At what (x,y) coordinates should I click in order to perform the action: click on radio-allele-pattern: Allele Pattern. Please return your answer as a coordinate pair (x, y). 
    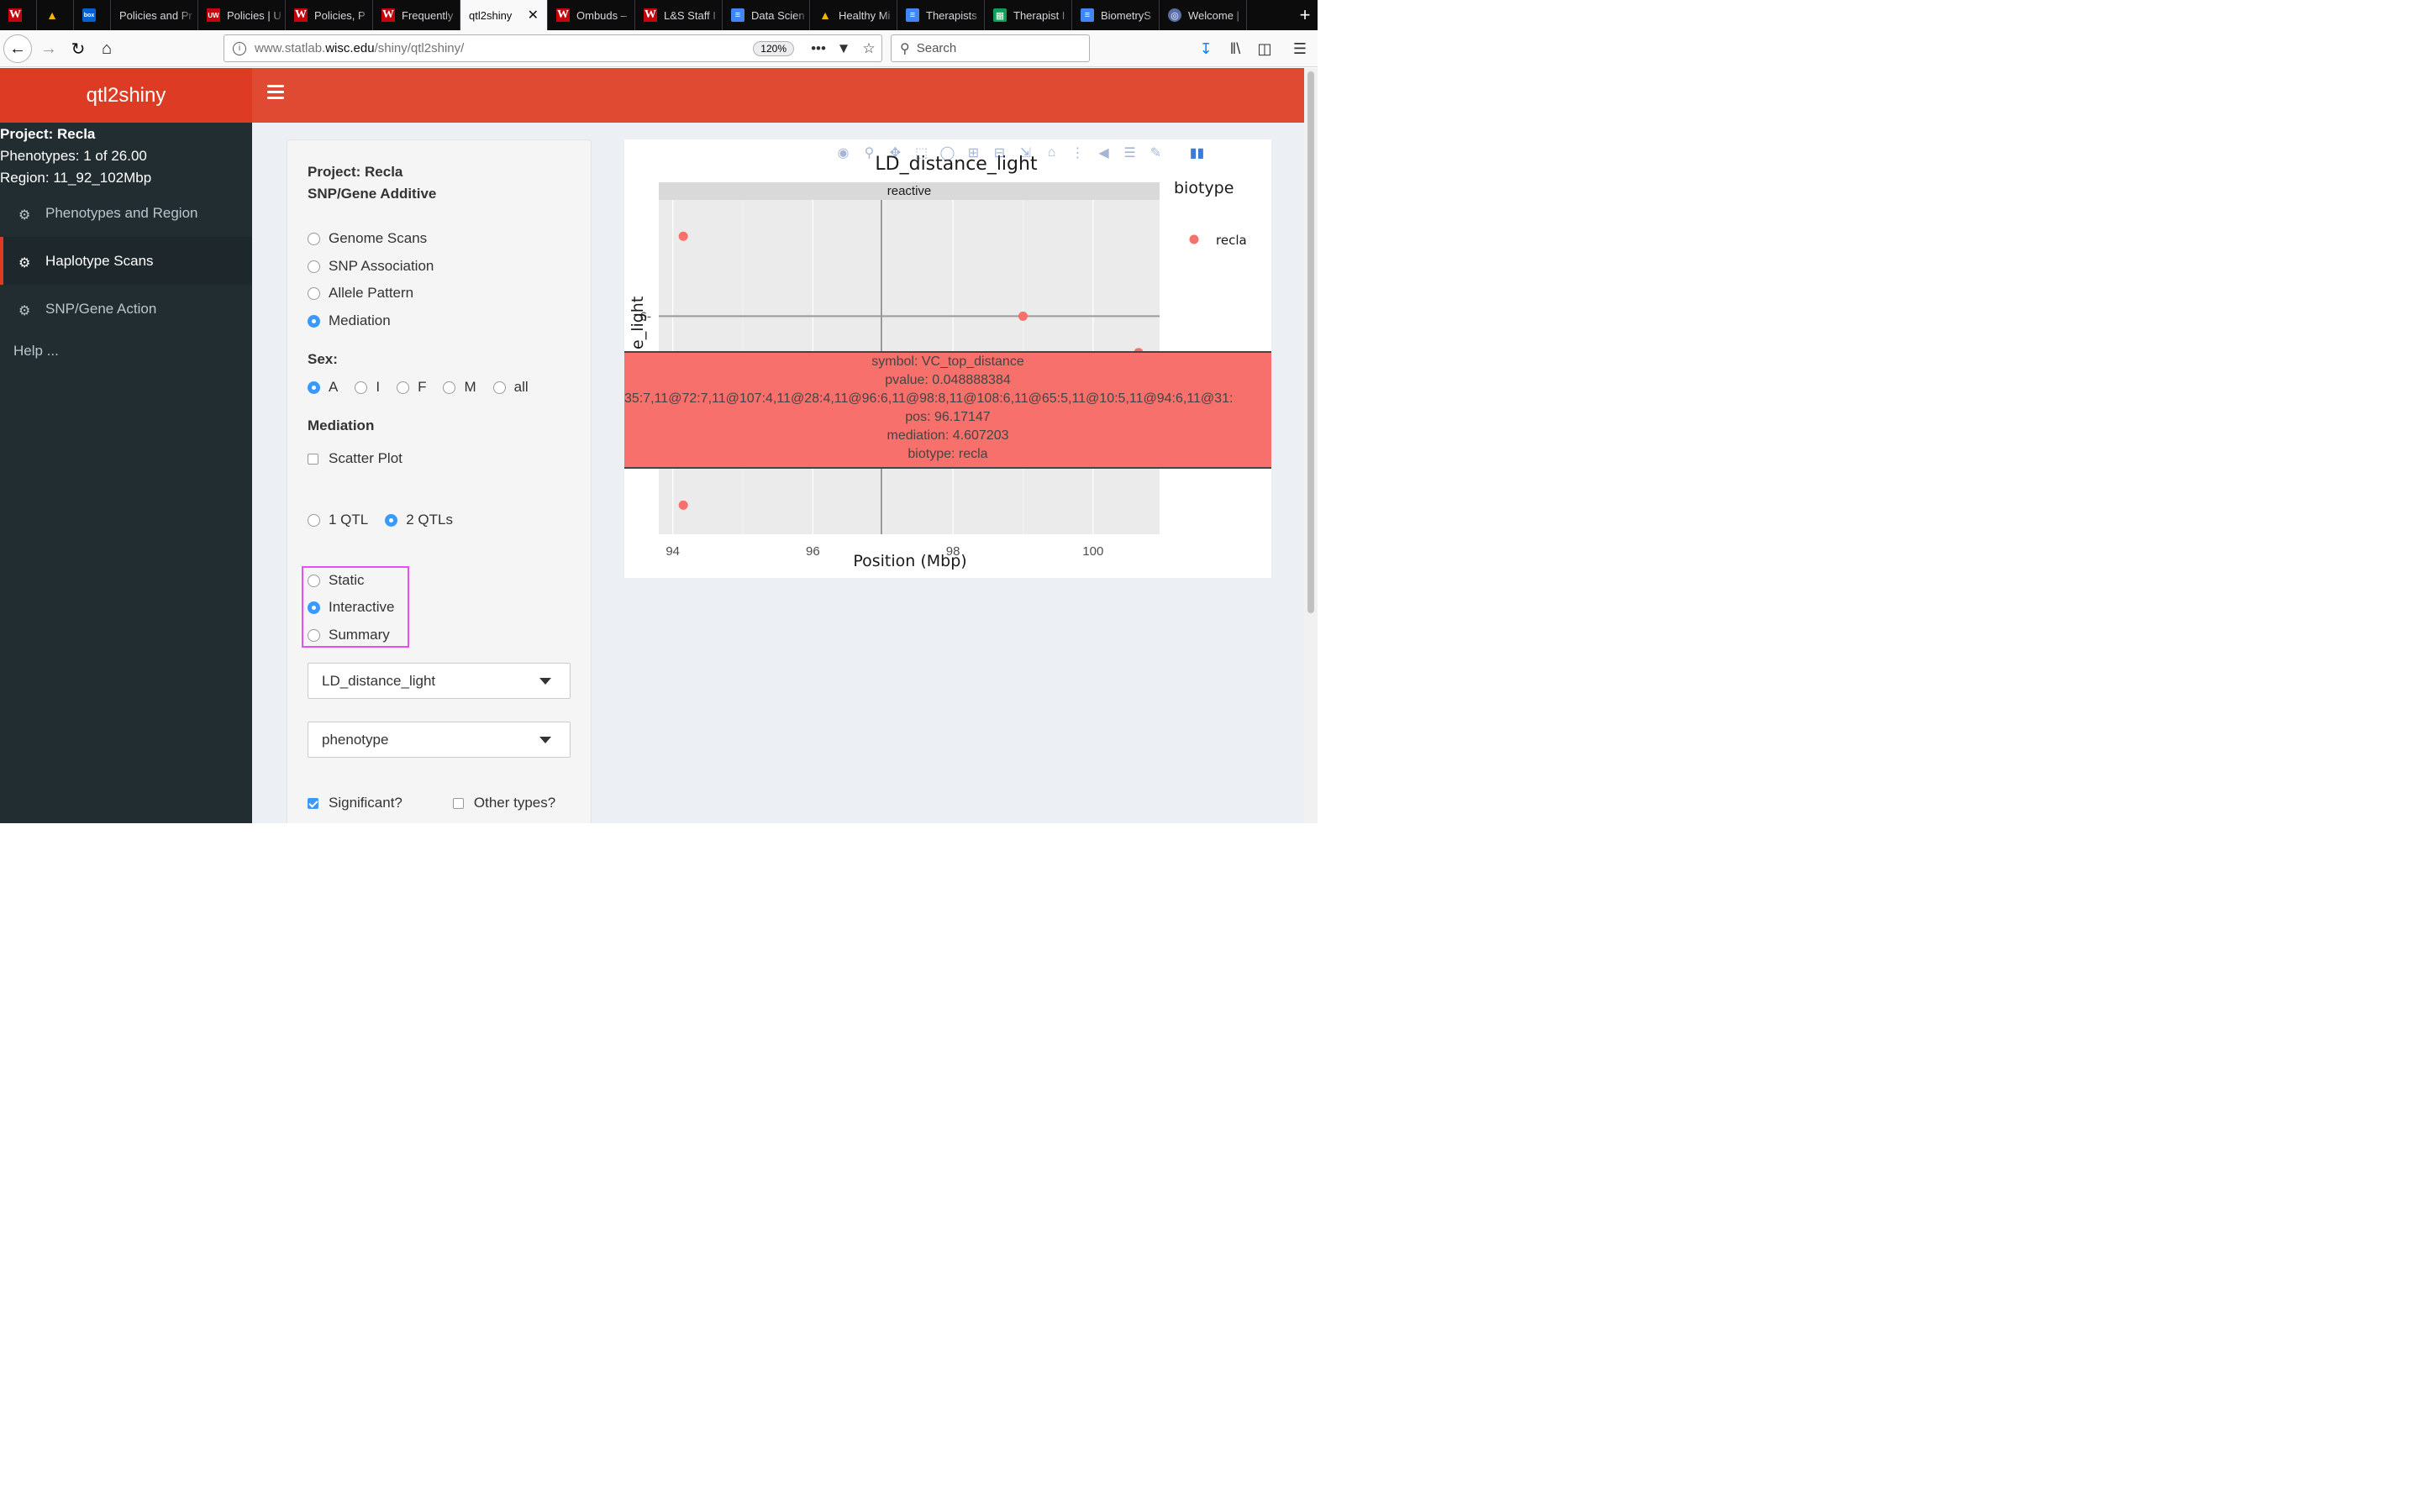
    Looking at the image, I should click on (360, 293).